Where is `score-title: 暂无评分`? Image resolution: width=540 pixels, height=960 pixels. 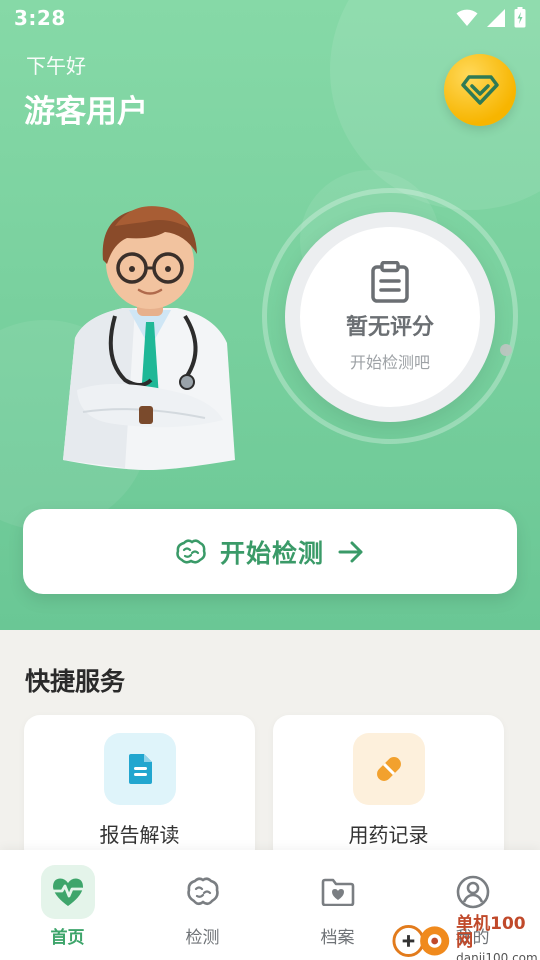 score-title: 暂无评分 is located at coordinates (389, 327).